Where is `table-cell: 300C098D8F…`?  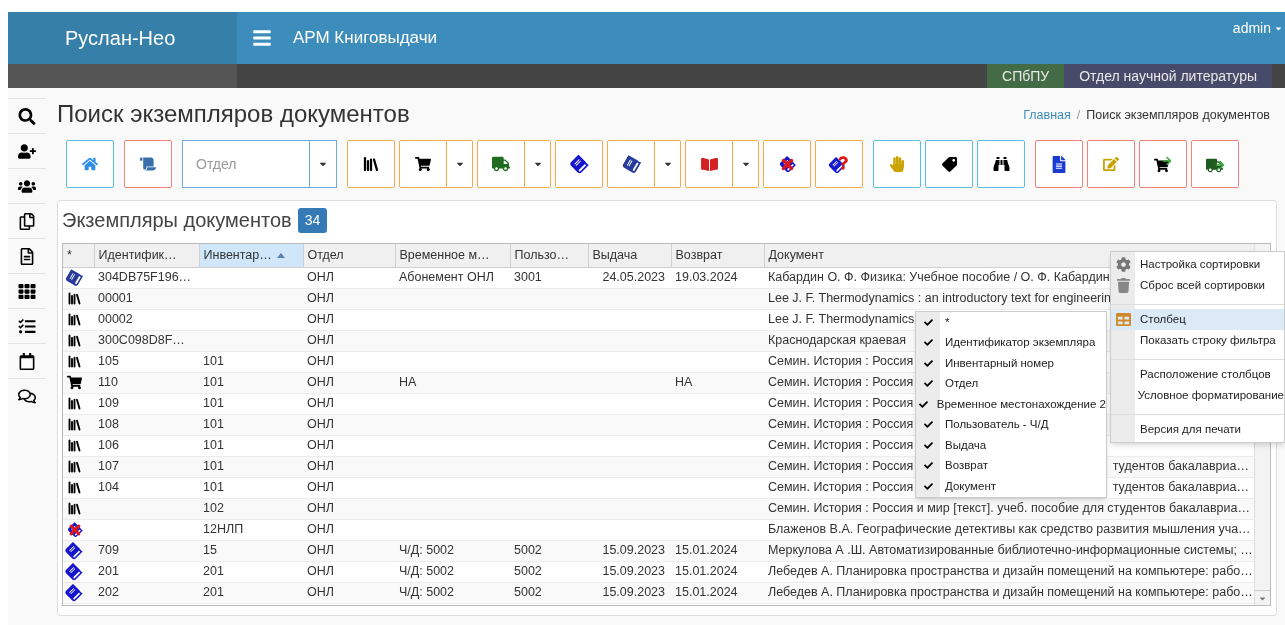 table-cell: 300C098D8F… is located at coordinates (141, 340).